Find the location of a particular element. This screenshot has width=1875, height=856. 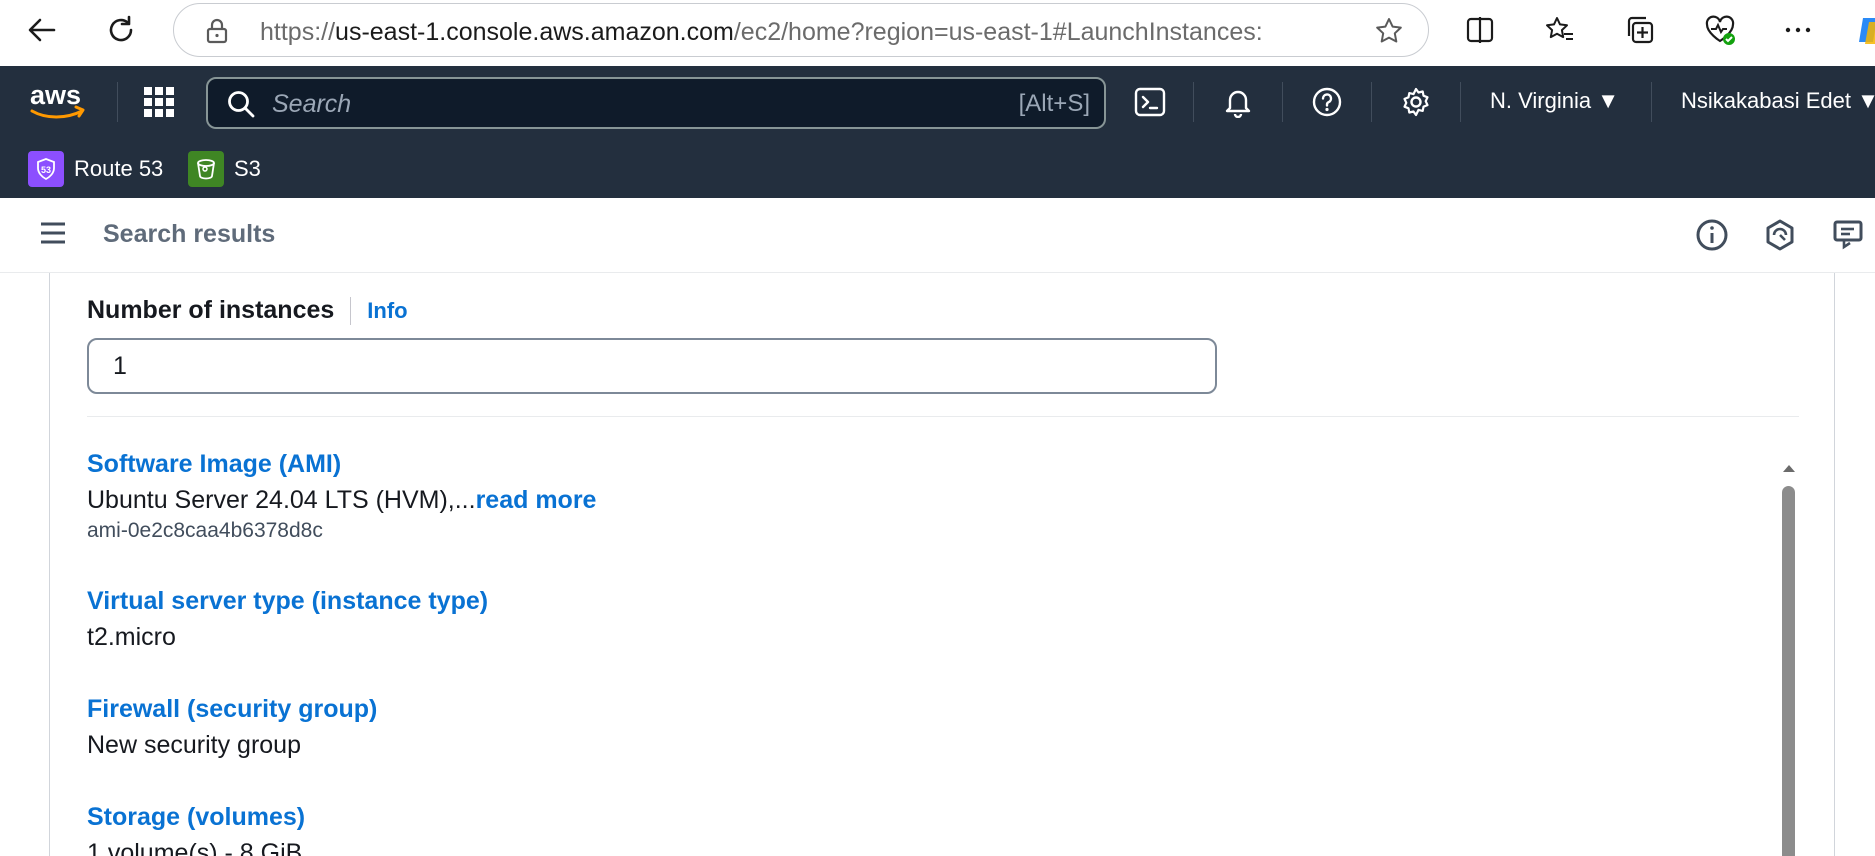

collections-icon is located at coordinates (1640, 30).